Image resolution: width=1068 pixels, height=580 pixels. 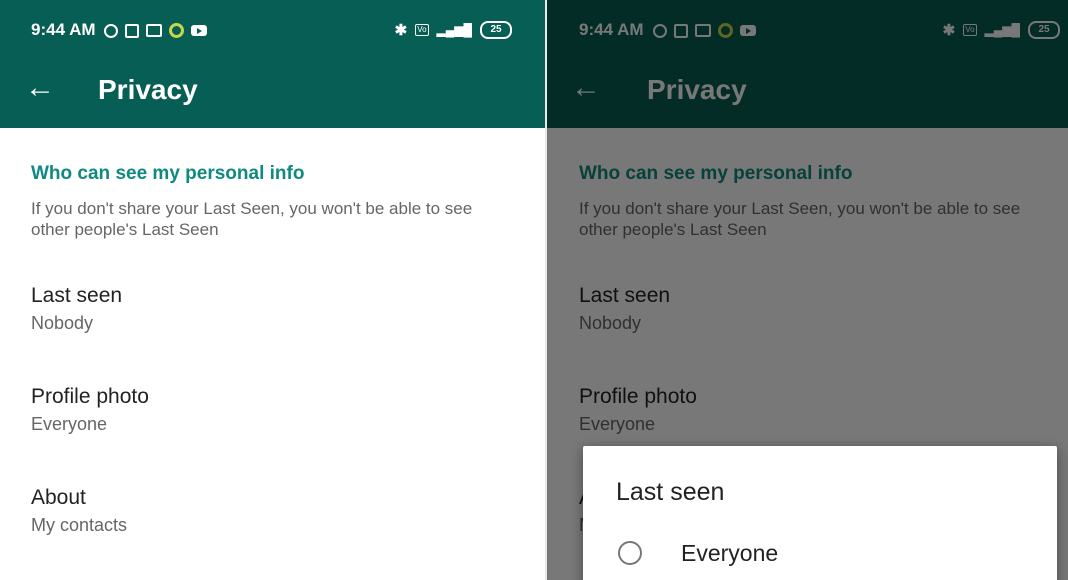 I want to click on calendar-icon, so click(x=132, y=30).